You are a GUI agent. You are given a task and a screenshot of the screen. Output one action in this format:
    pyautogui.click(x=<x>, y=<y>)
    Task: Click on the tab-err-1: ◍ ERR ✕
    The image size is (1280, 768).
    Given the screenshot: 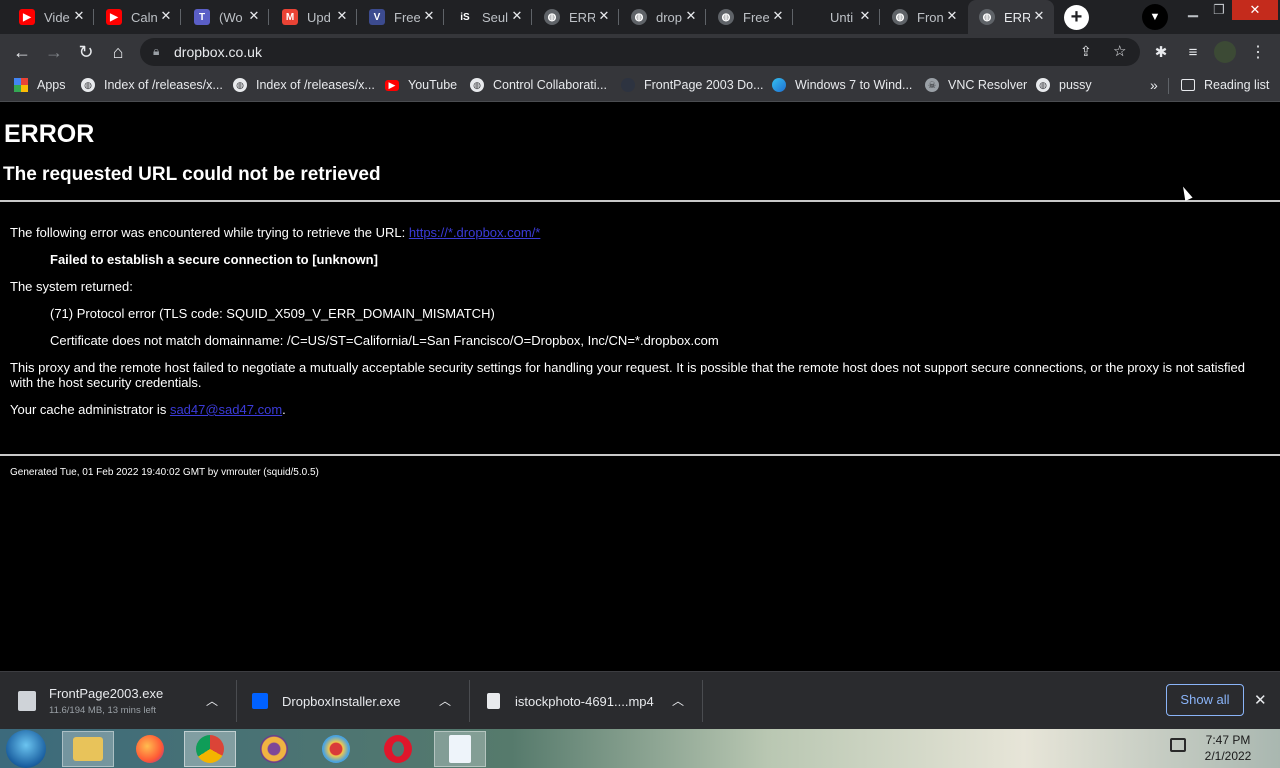 What is the action you would take?
    pyautogui.click(x=576, y=17)
    